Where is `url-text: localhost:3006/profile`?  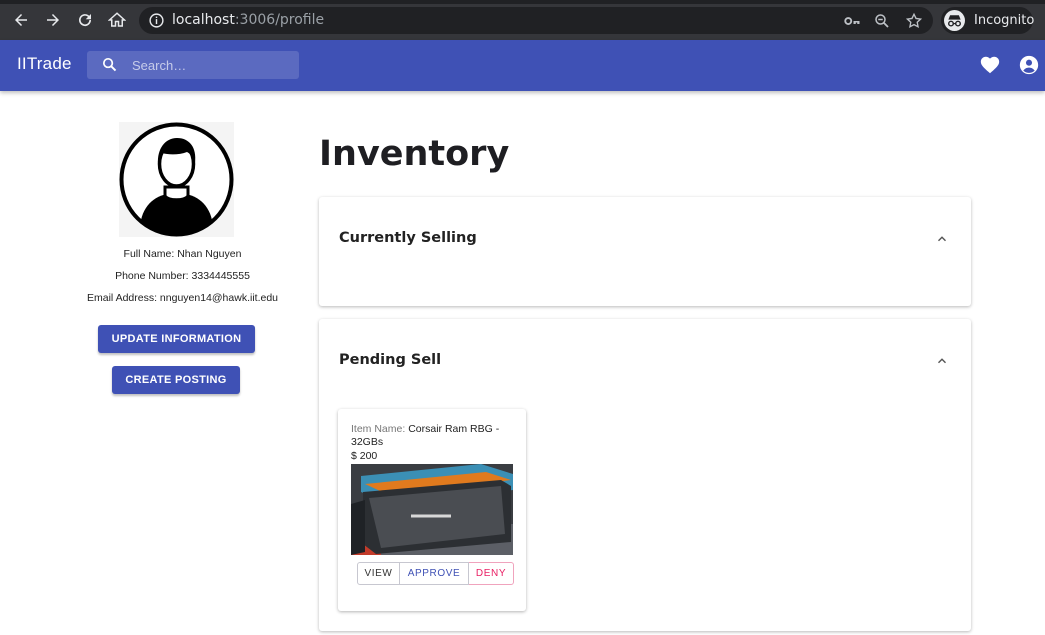
url-text: localhost:3006/profile is located at coordinates (248, 20).